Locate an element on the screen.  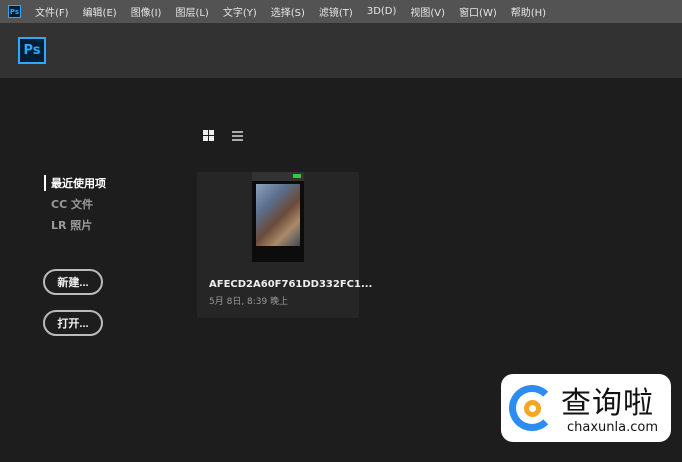
menu-image: 图像(I) is located at coordinates (146, 11).